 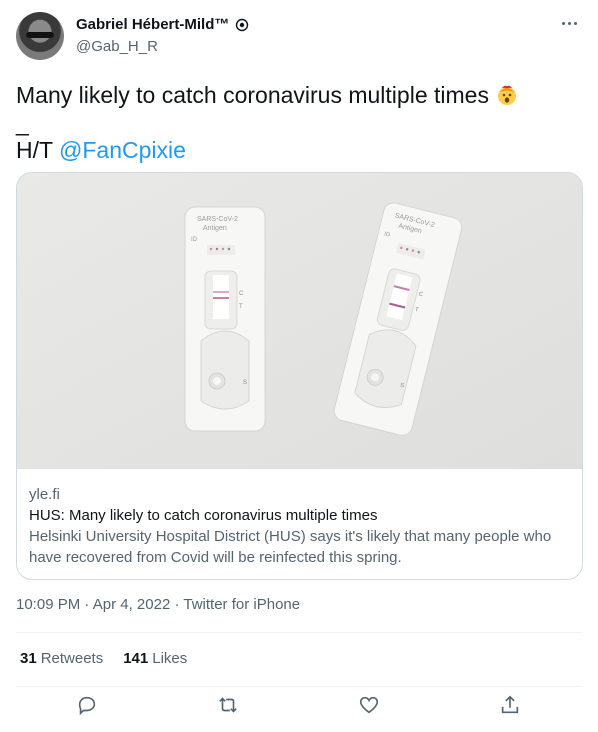 What do you see at coordinates (89, 707) in the screenshot?
I see `reply-icon` at bounding box center [89, 707].